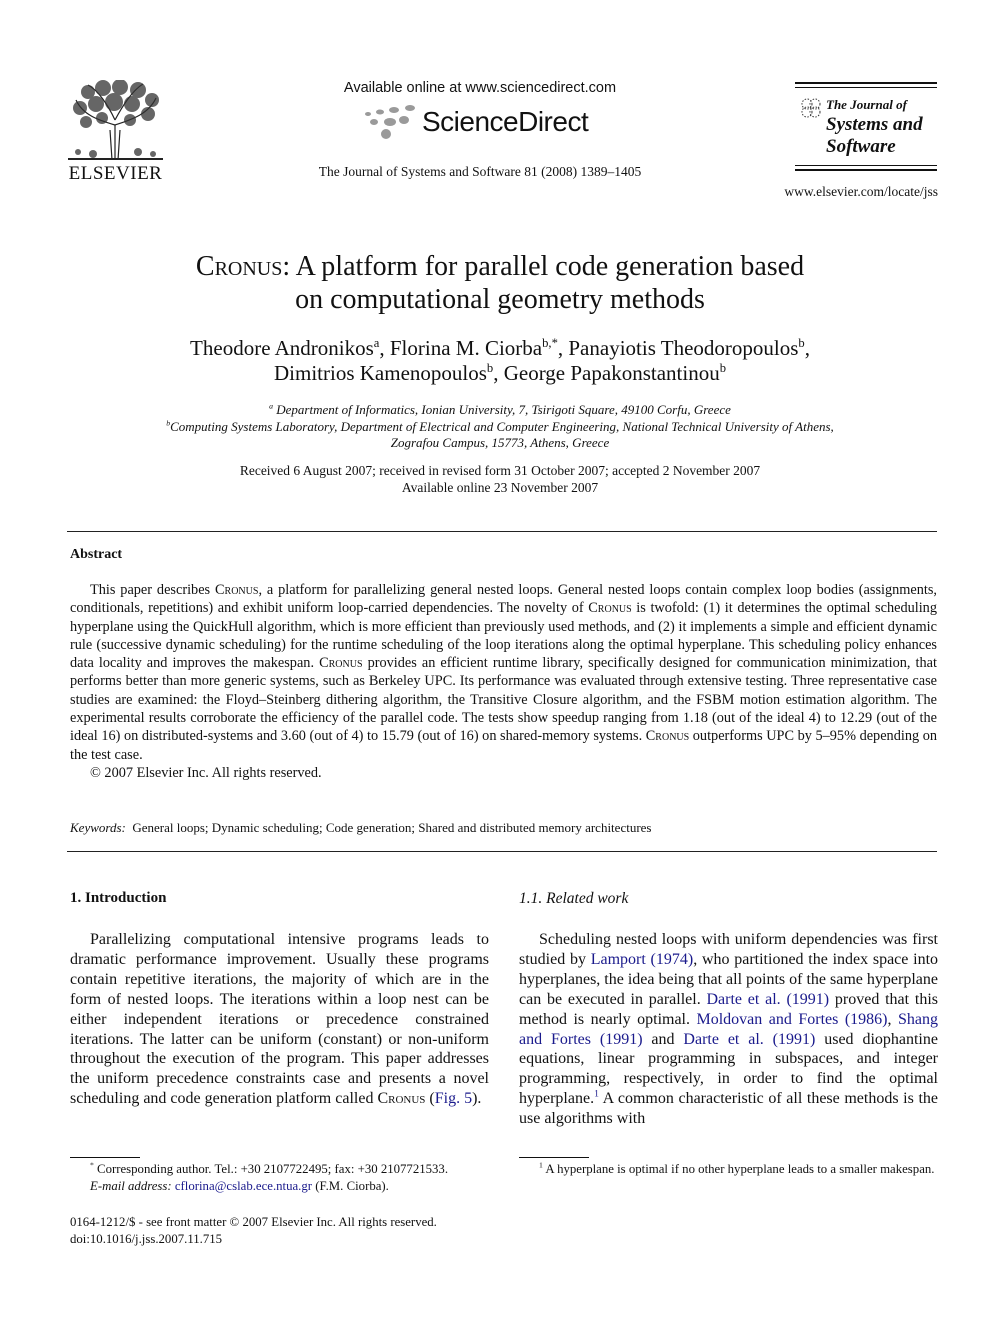  I want to click on section-heading-introduction: 1. Introduction, so click(118, 898).